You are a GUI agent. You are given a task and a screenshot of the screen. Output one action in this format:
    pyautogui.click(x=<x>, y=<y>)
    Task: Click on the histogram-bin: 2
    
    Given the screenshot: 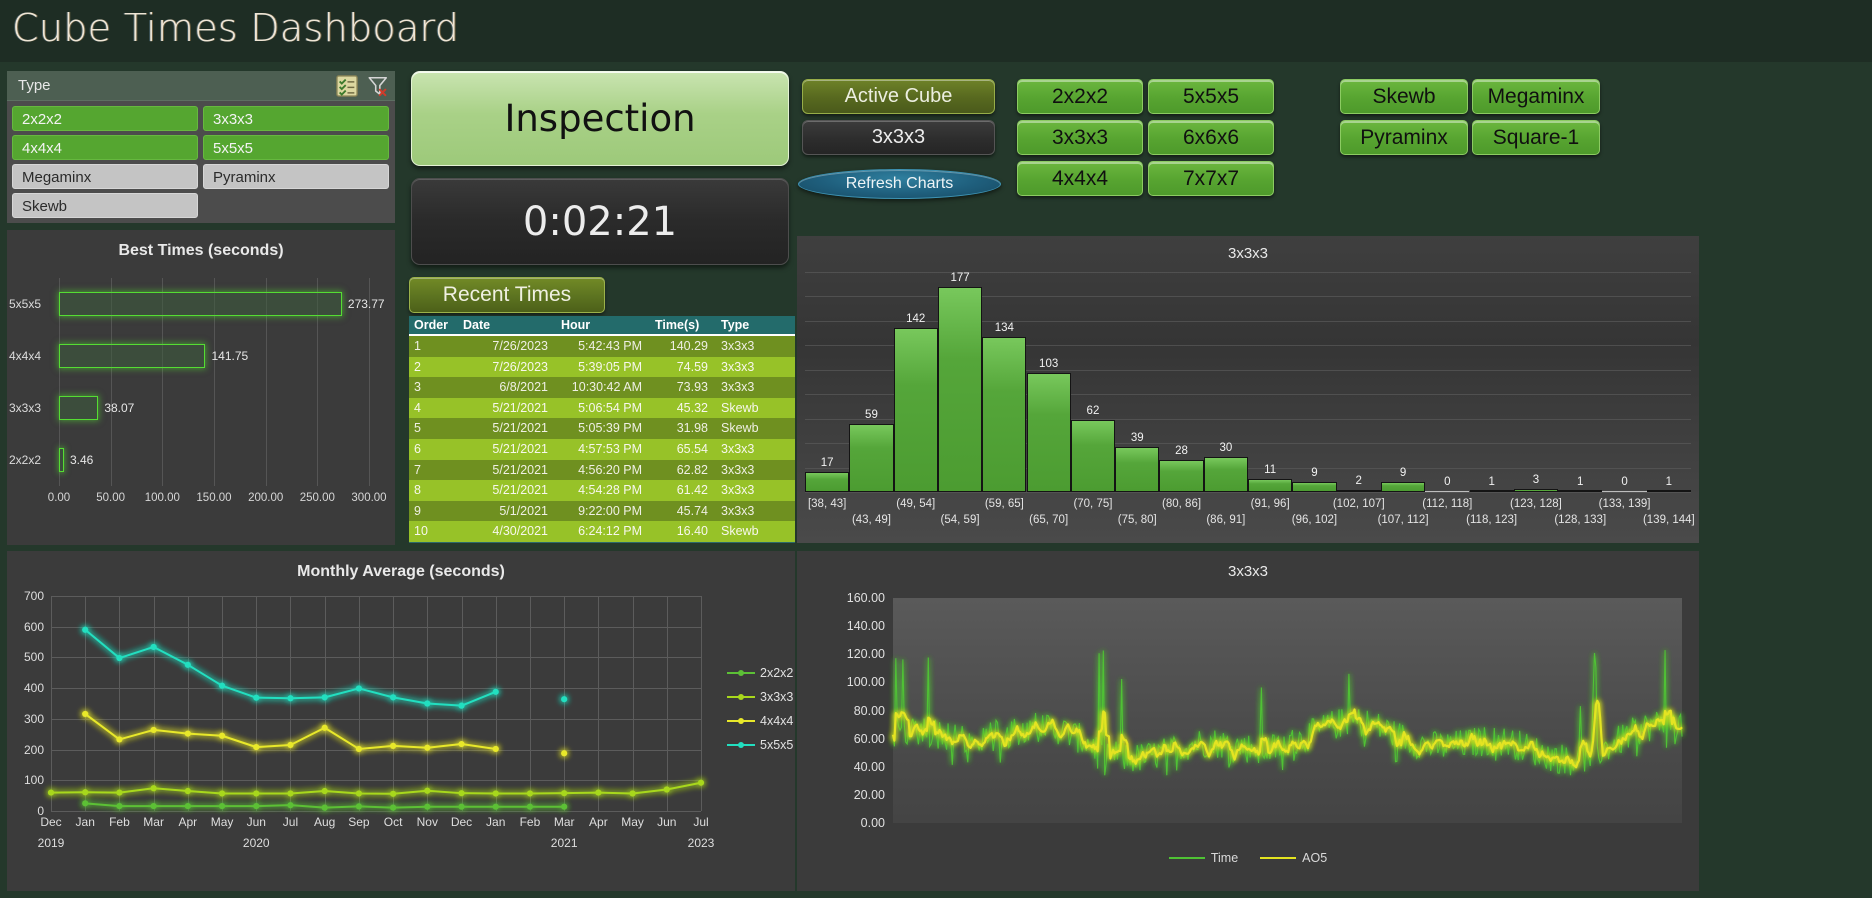 What is the action you would take?
    pyautogui.click(x=1358, y=382)
    